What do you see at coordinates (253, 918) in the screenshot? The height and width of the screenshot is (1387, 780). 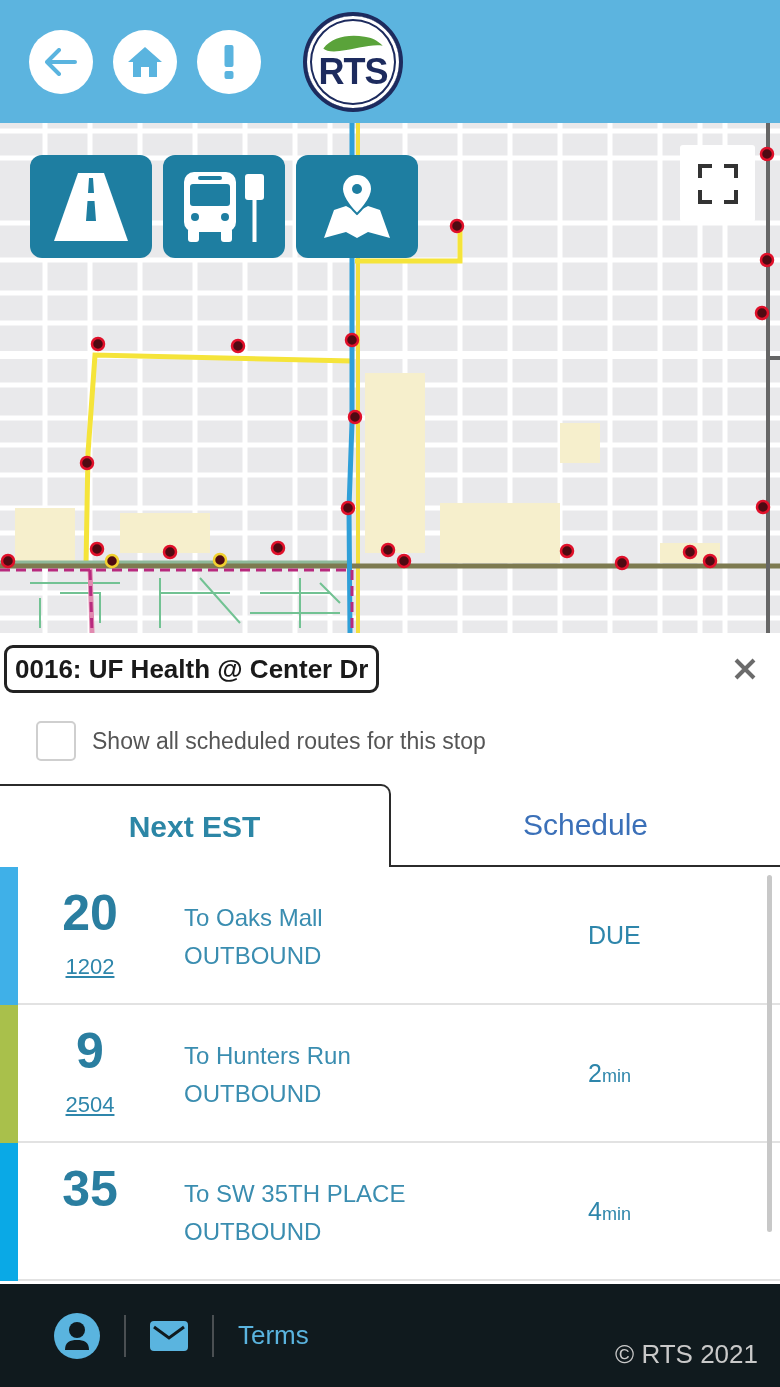 I see `destination-text: To Oaks Mall` at bounding box center [253, 918].